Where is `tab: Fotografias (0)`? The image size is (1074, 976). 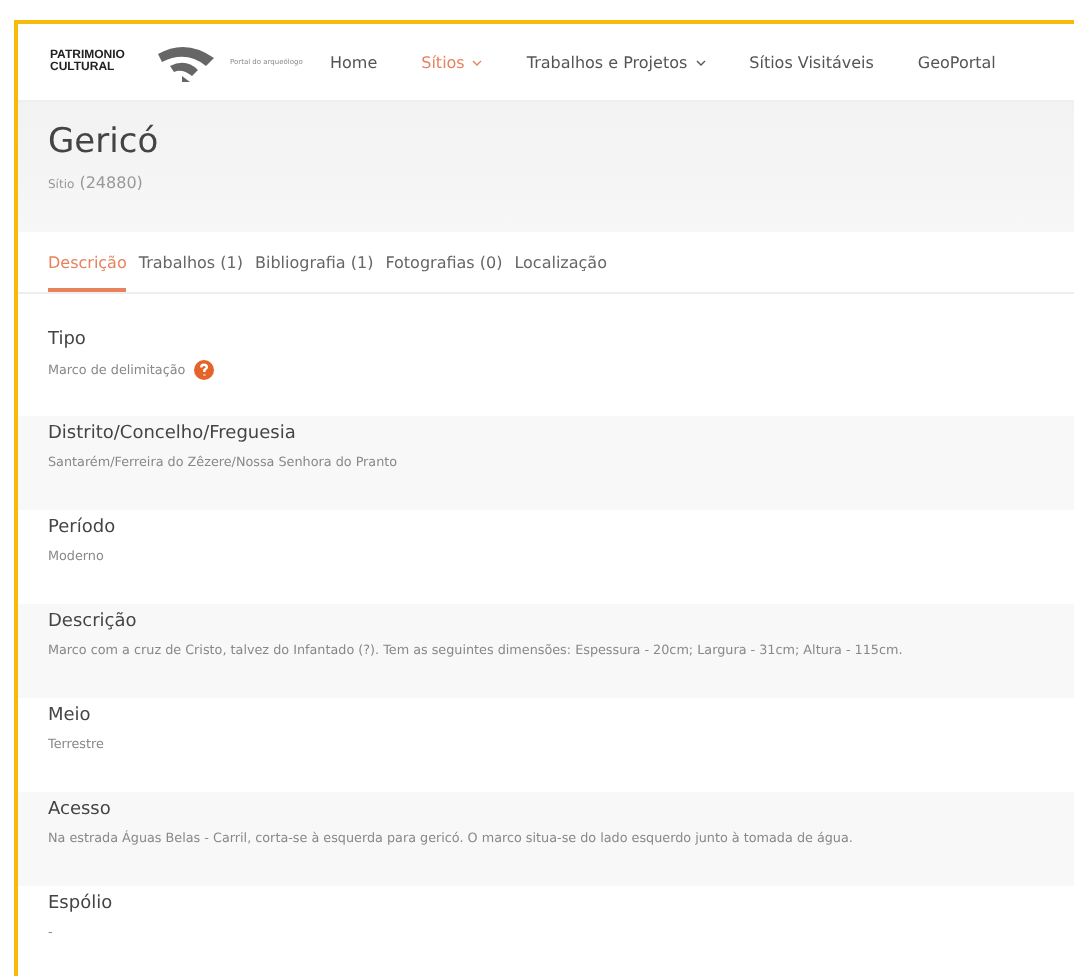
tab: Fotografias (0) is located at coordinates (444, 264).